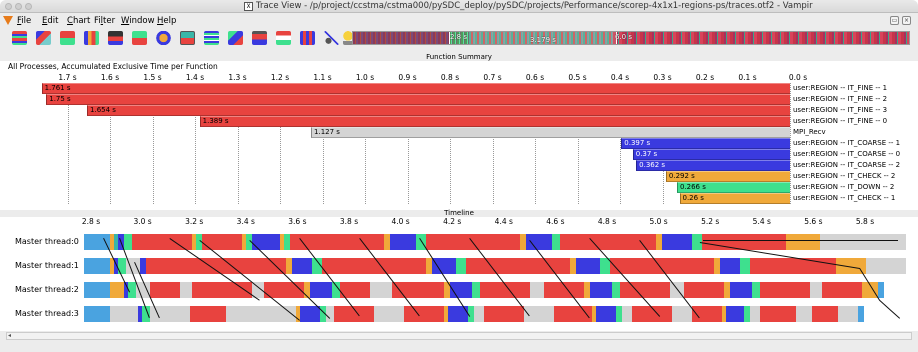 Image resolution: width=918 pixels, height=352 pixels. I want to click on menu-chart: Chart, so click(78, 21).